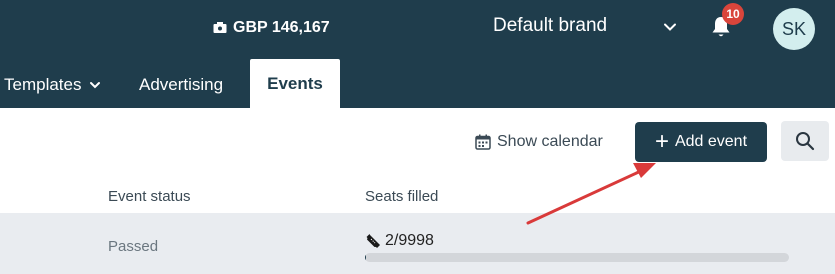  Describe the element at coordinates (711, 141) in the screenshot. I see `add-event-label: Add event` at that location.